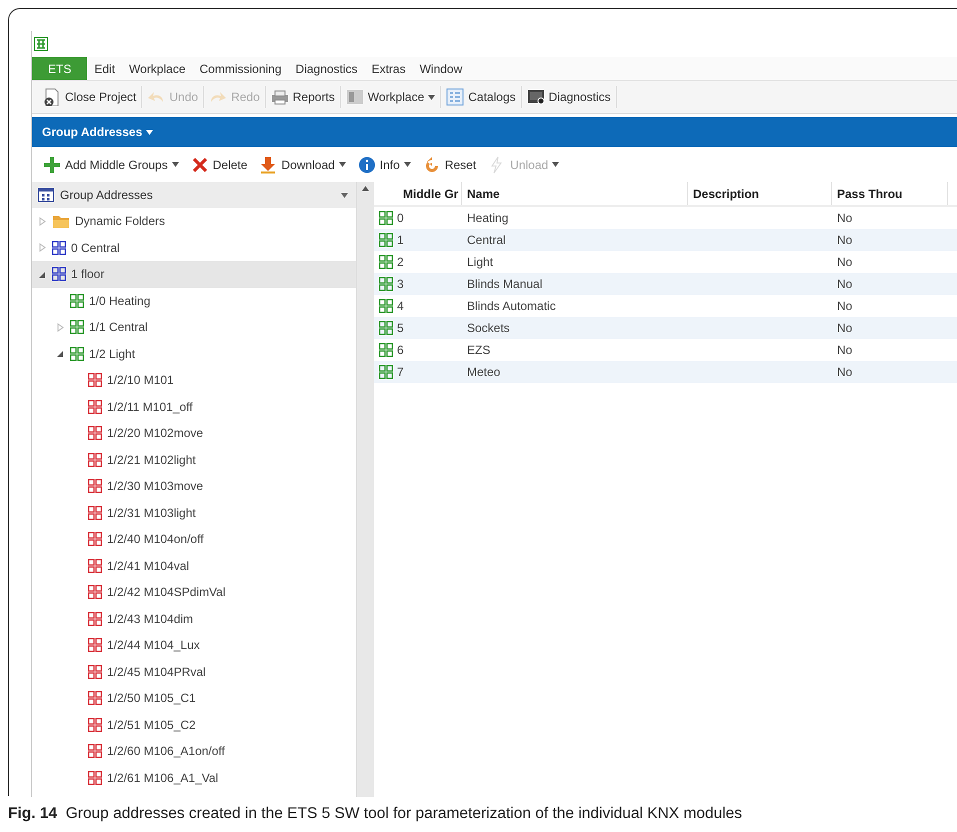  Describe the element at coordinates (535, 97) in the screenshot. I see `monitor-icon` at that location.